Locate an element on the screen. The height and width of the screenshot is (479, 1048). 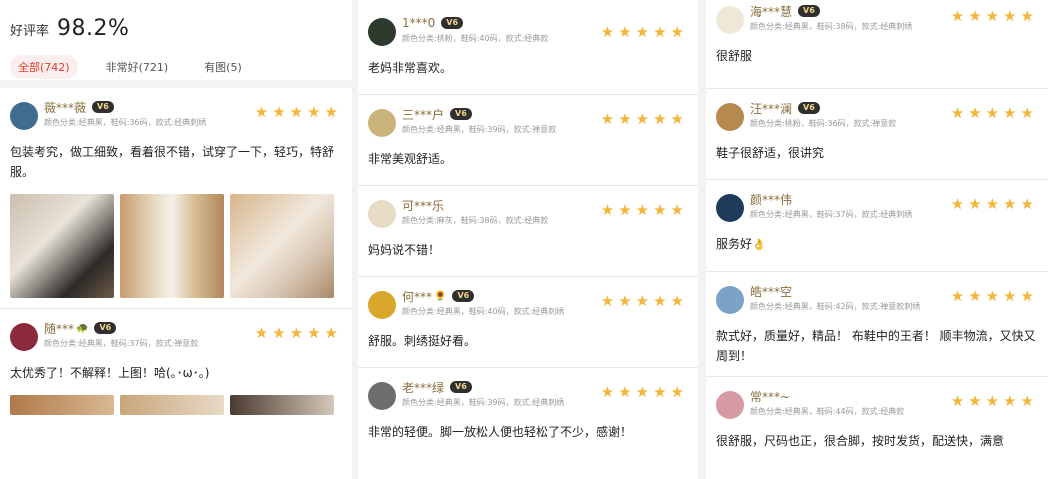
reviewer-name: 皓***空 is located at coordinates (771, 291).